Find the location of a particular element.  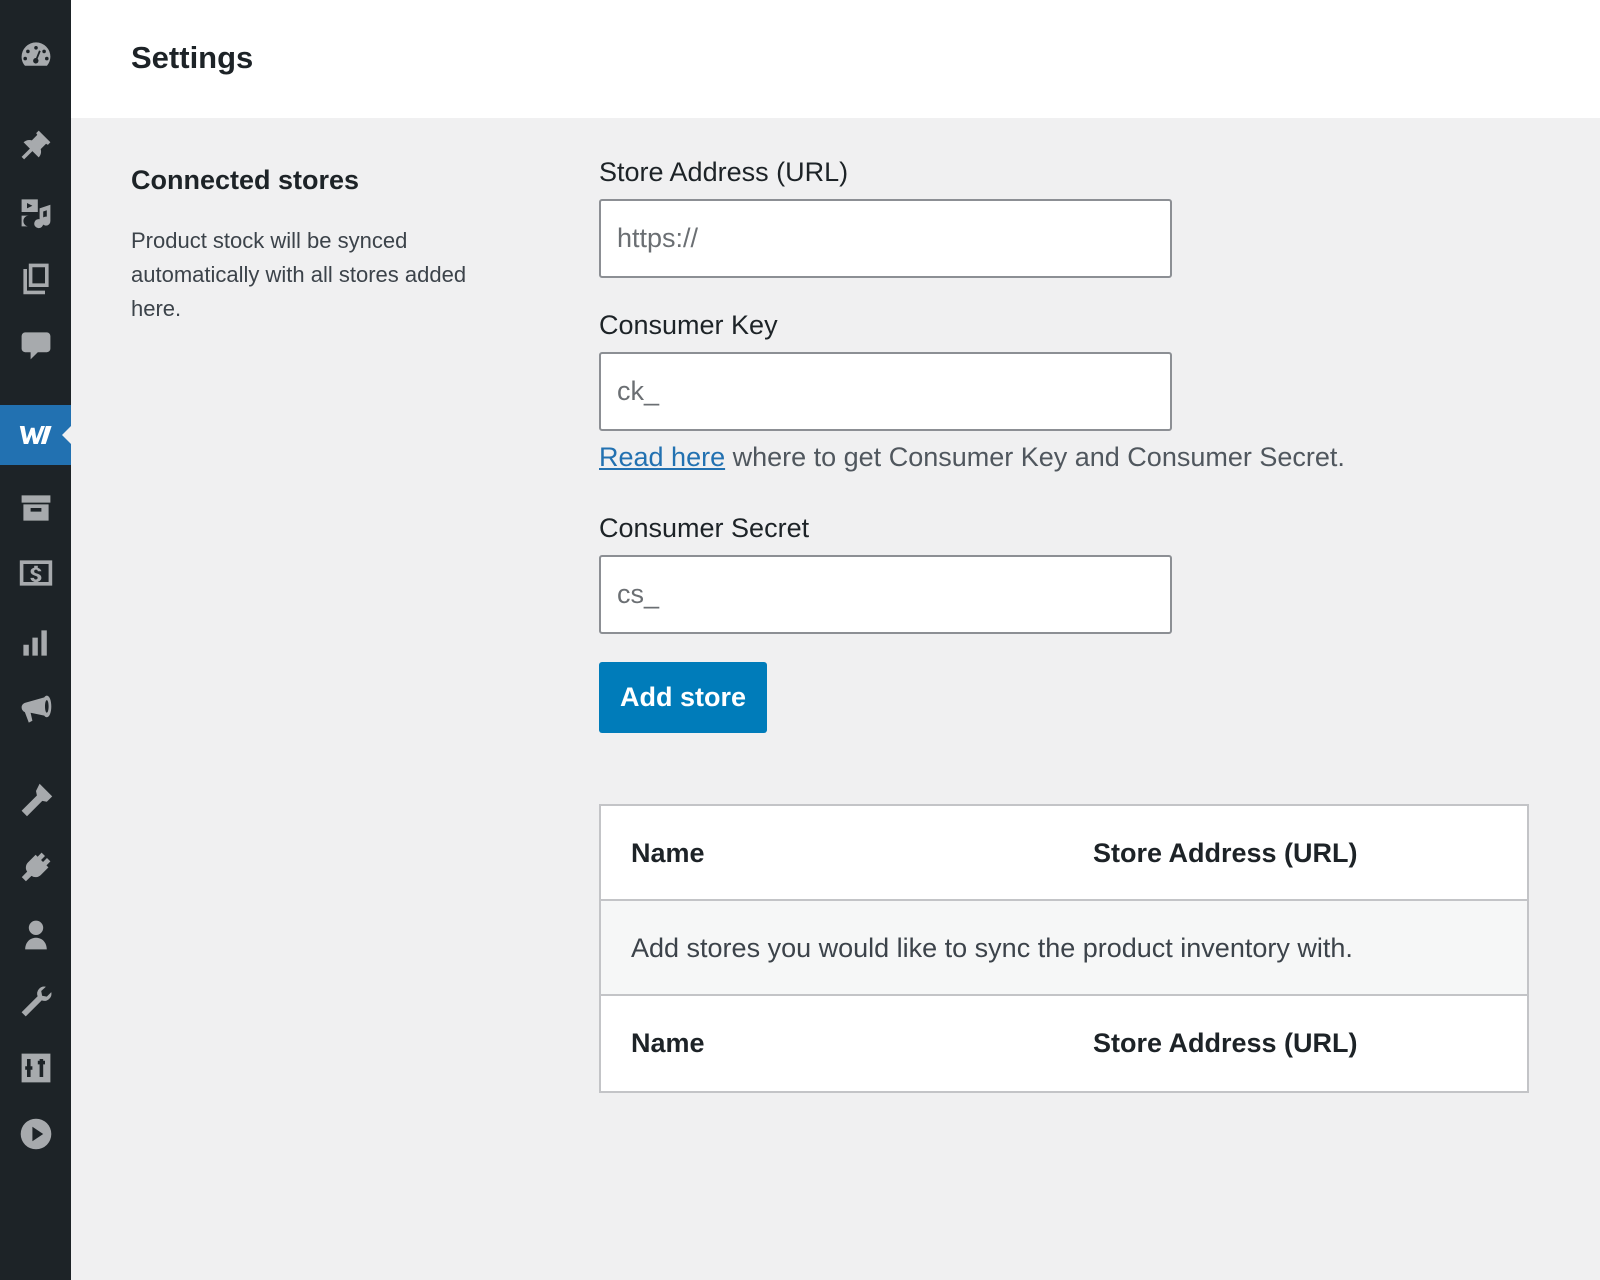

settings-sliders-icon is located at coordinates (35, 1068).